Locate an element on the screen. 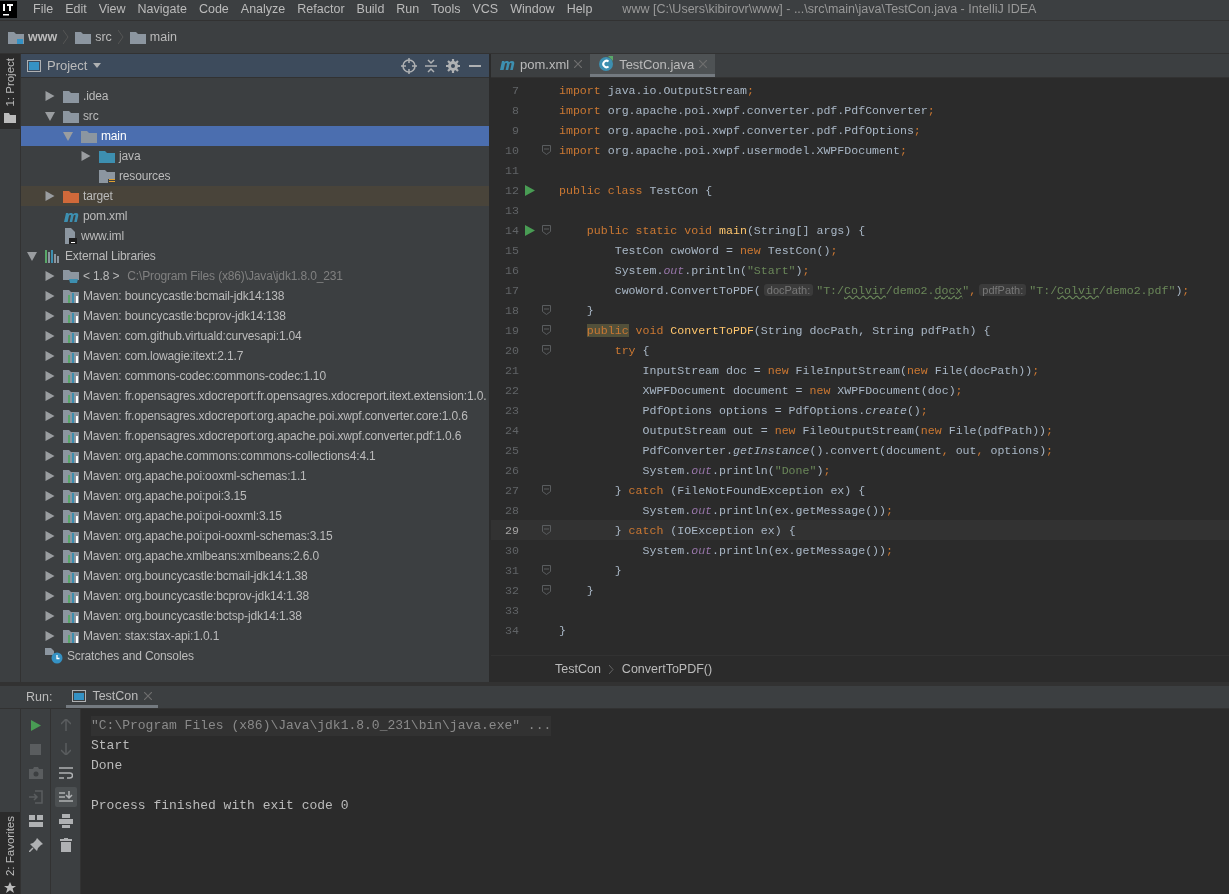  breadcrumb: www is located at coordinates (33, 37).